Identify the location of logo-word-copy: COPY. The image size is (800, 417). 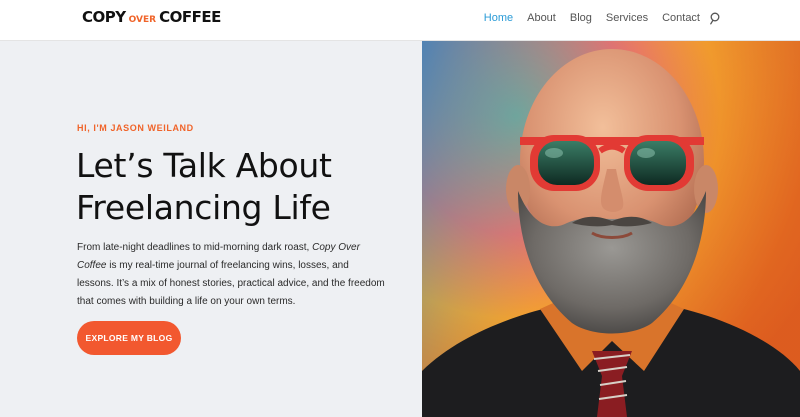
(104, 17).